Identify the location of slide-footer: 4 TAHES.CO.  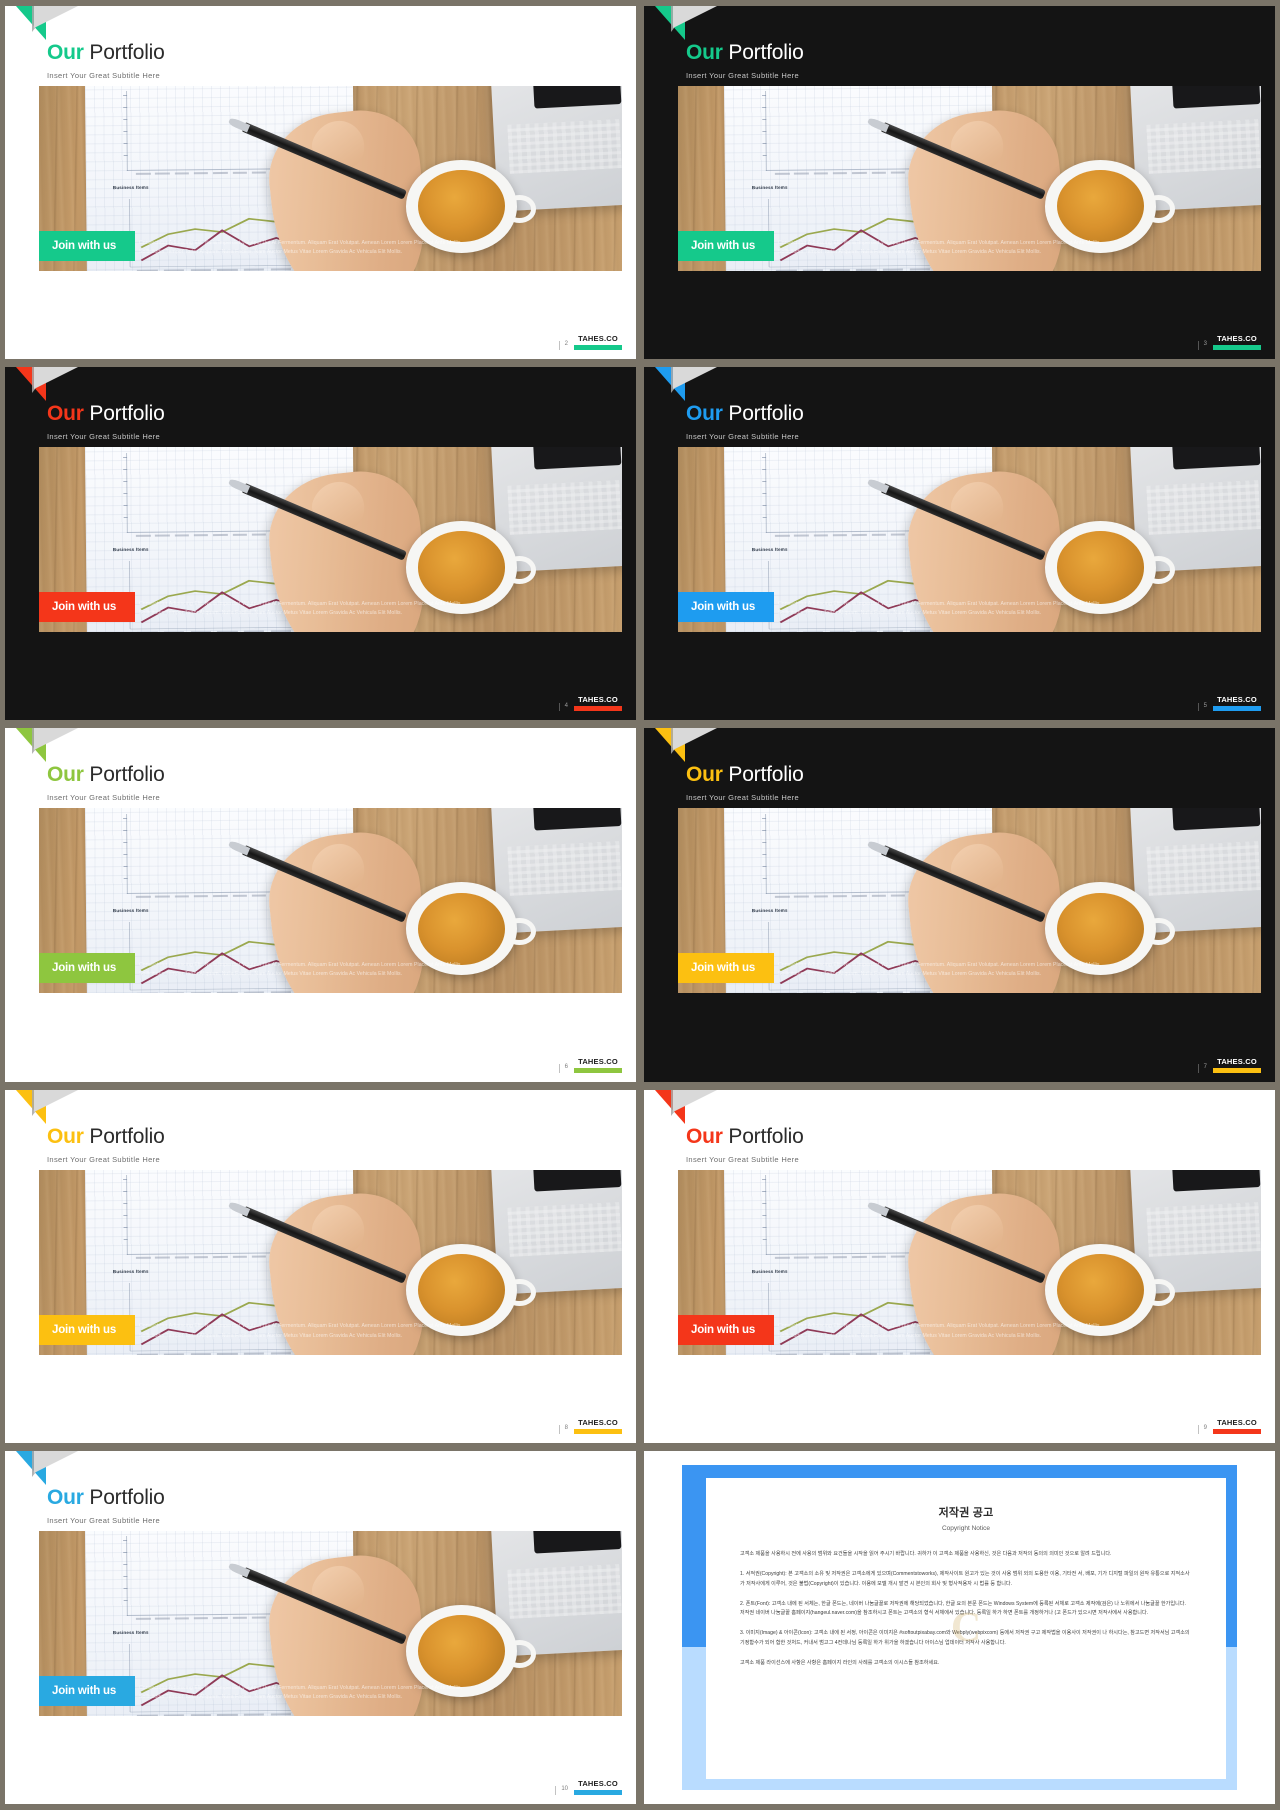
(590, 703).